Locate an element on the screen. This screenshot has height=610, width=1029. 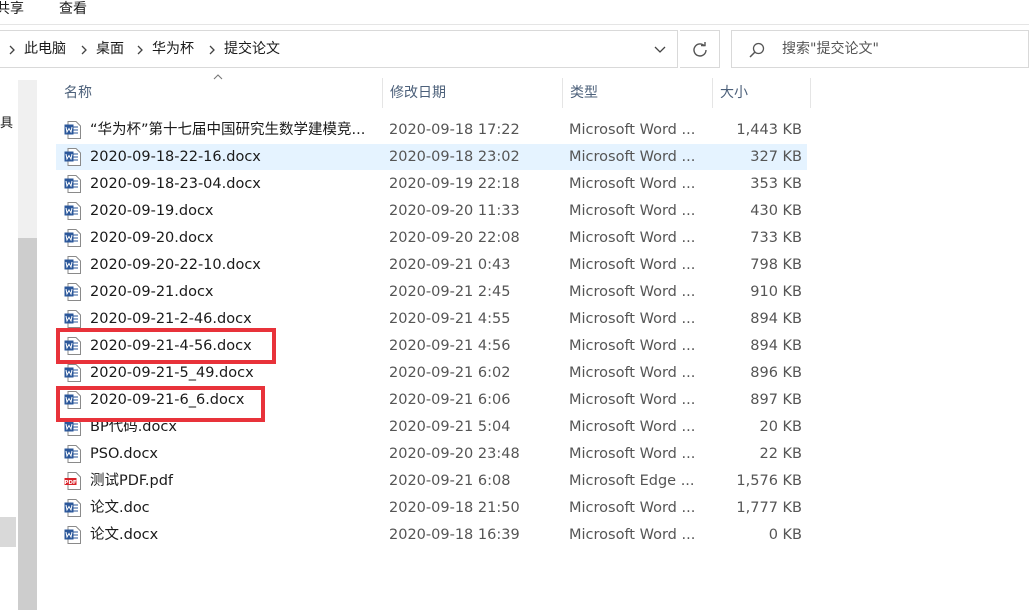
file-size: 733 KB is located at coordinates (776, 238).